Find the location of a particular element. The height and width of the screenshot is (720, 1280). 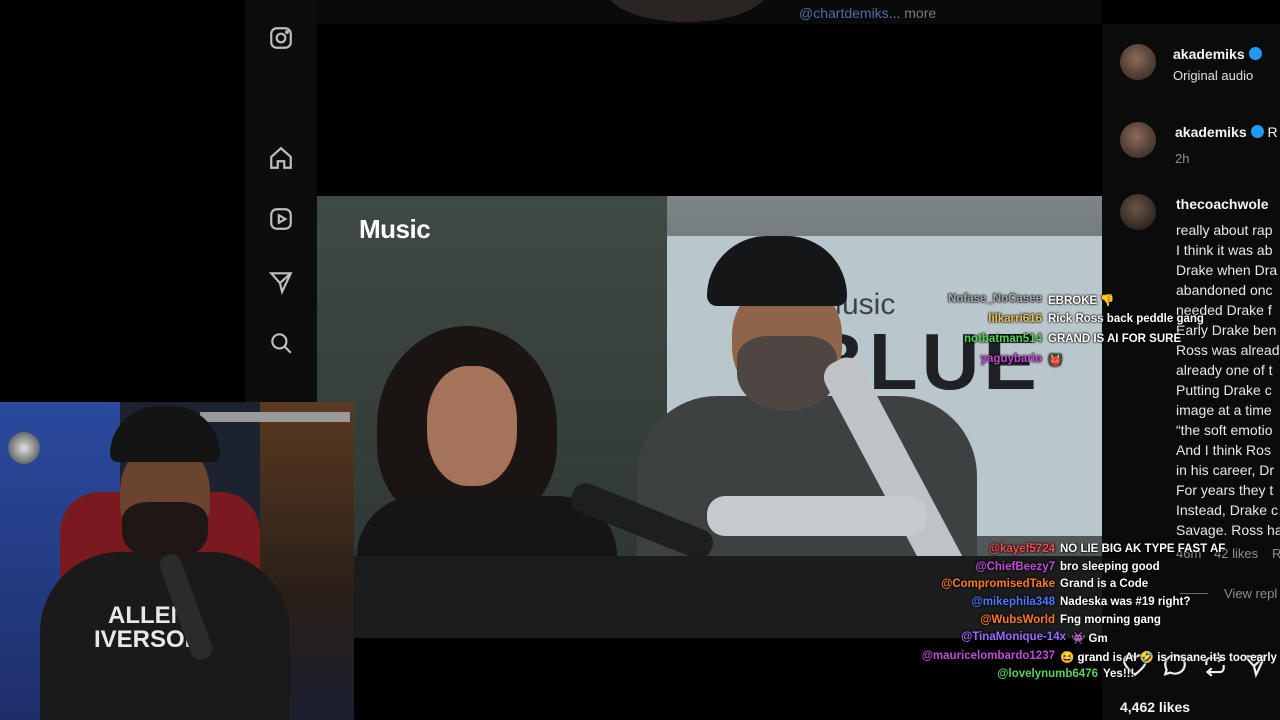

caption-handle-link: @chartdemiks is located at coordinates (844, 13).